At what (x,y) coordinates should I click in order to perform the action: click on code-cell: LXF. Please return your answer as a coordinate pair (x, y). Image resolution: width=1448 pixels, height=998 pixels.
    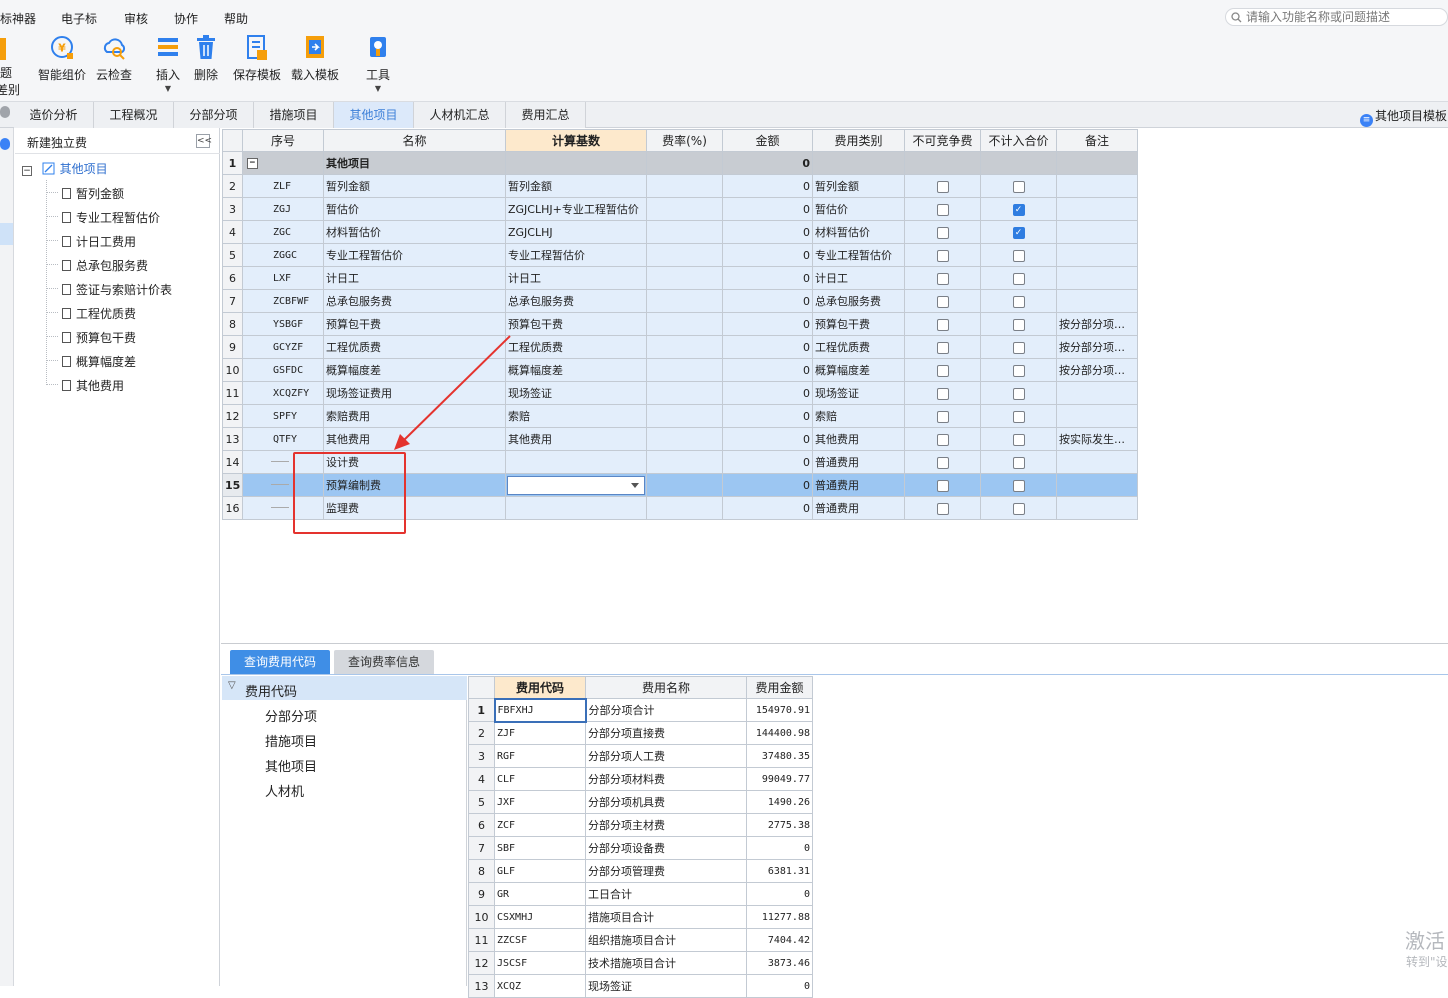
    Looking at the image, I should click on (283, 278).